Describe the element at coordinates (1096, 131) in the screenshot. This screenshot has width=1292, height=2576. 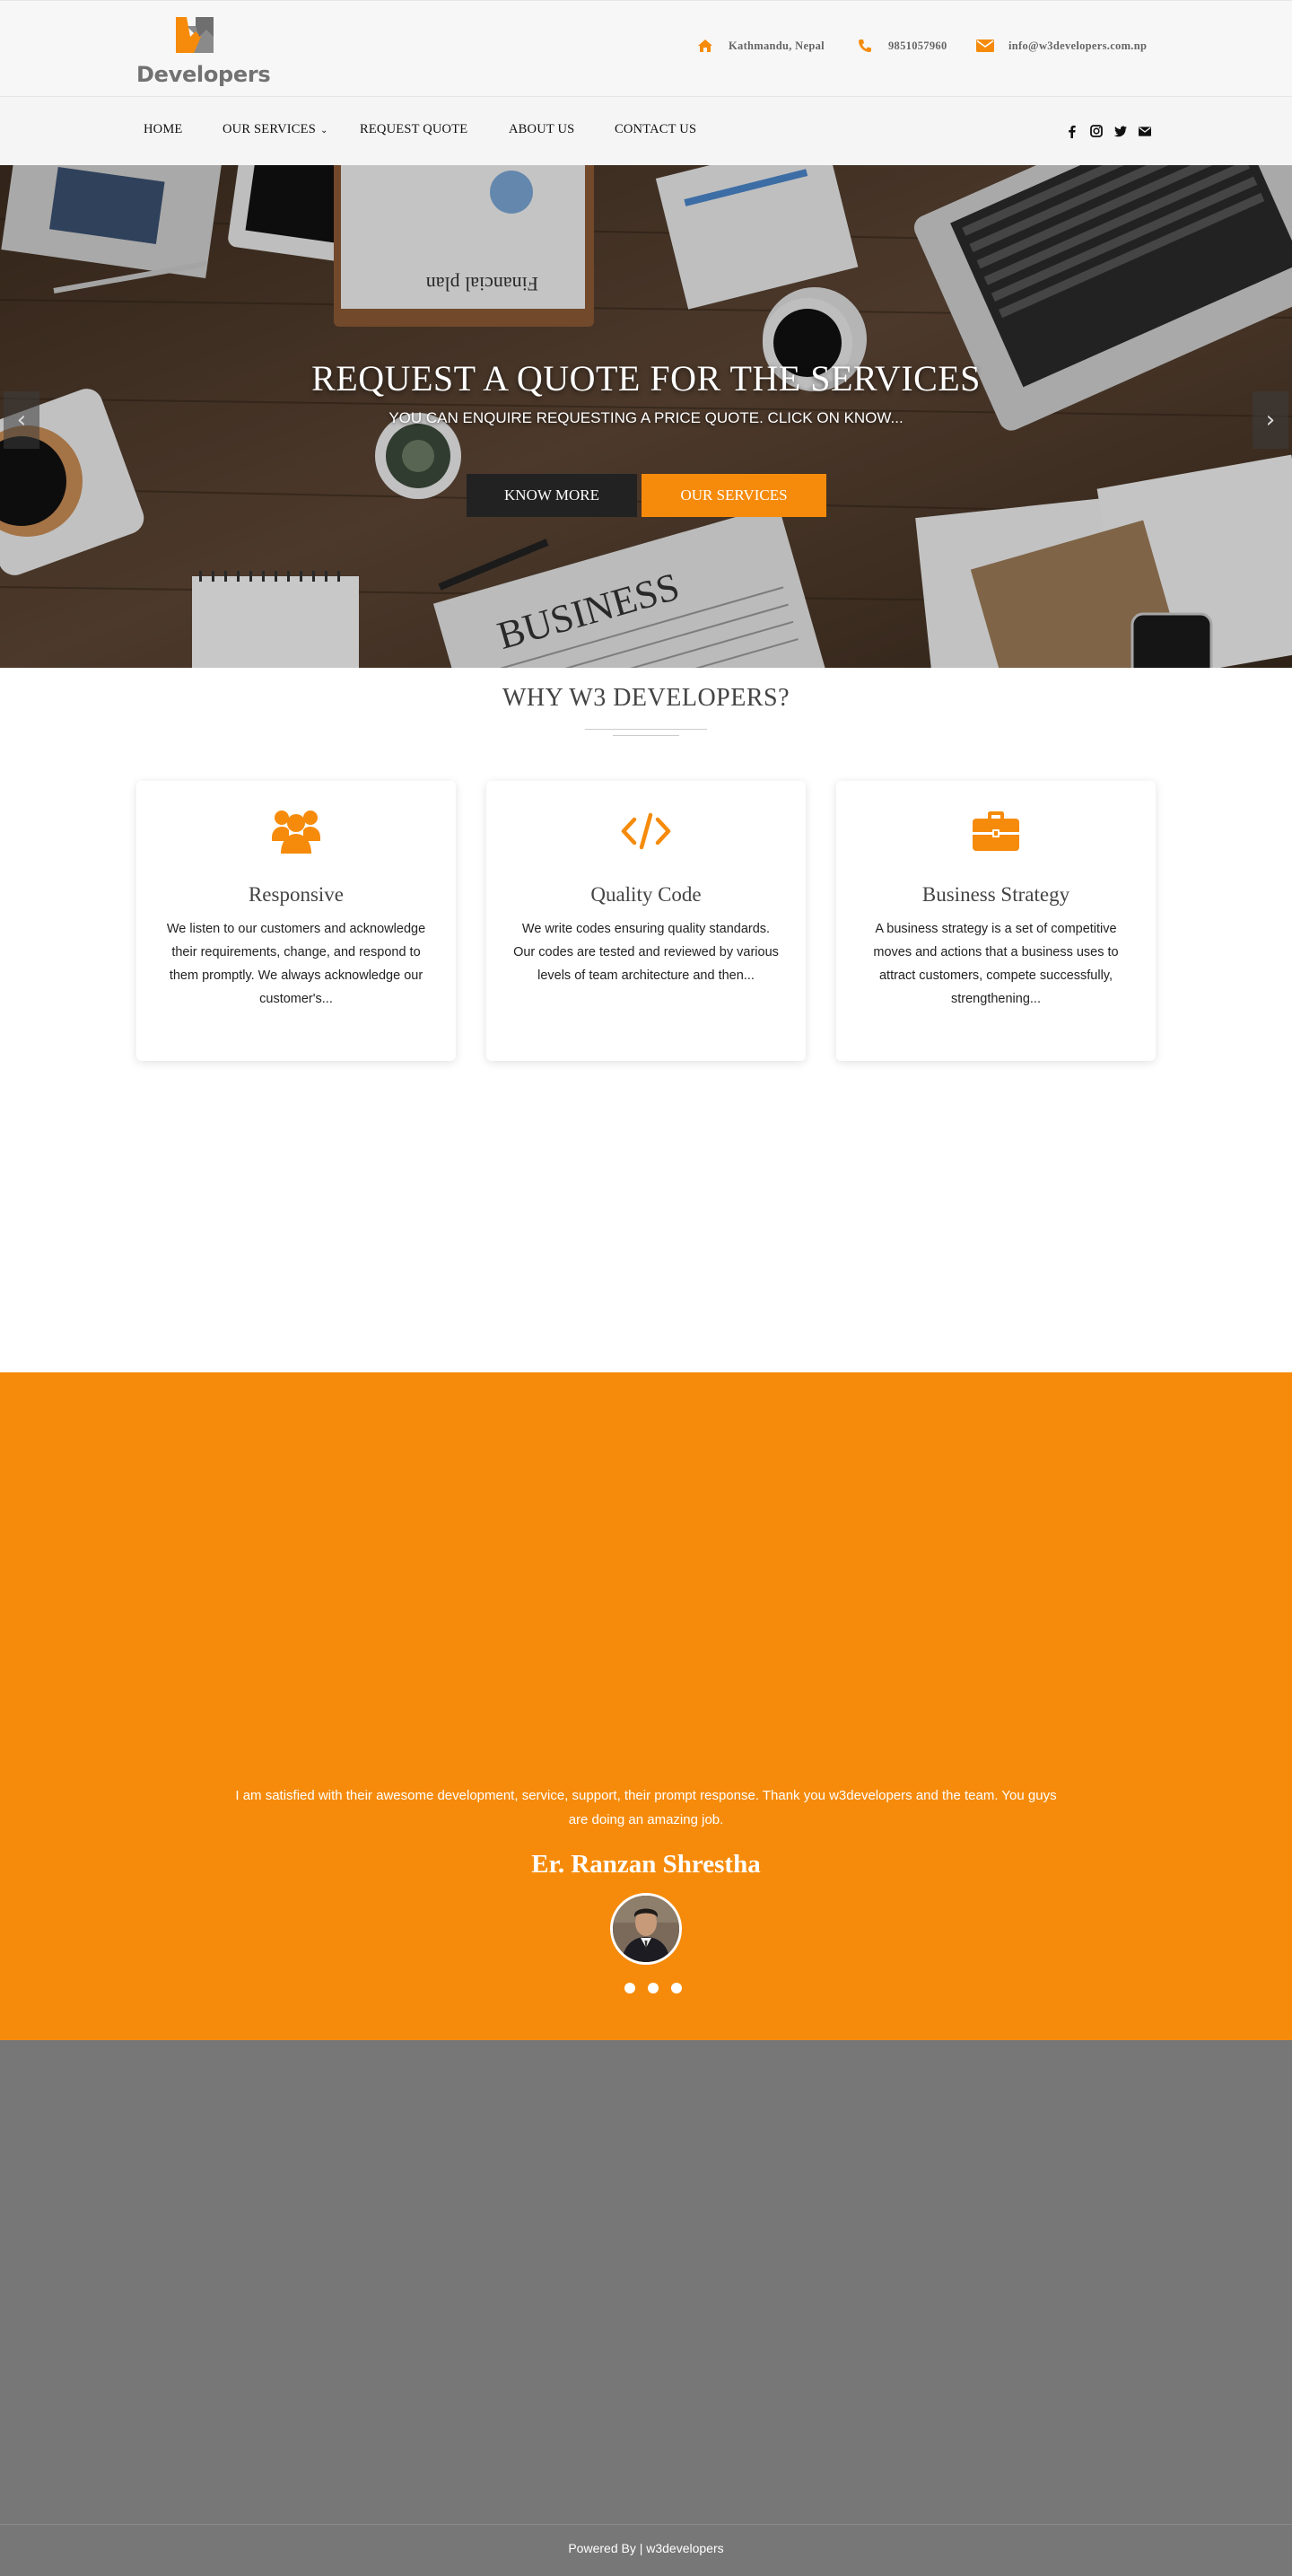
I see `instagram-icon` at that location.